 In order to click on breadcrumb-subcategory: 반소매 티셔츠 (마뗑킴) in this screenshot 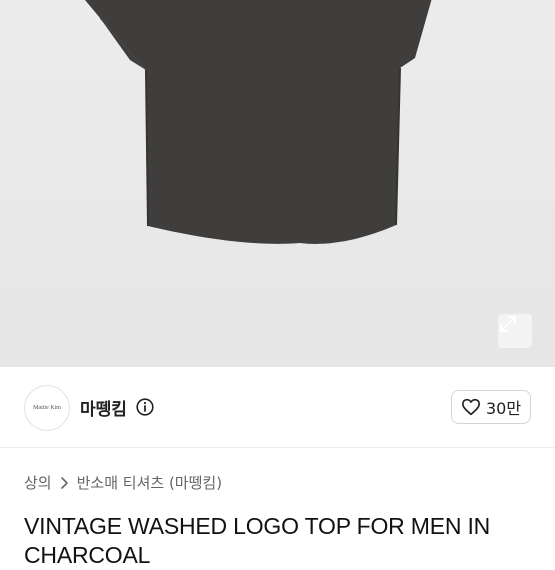, I will do `click(149, 482)`.